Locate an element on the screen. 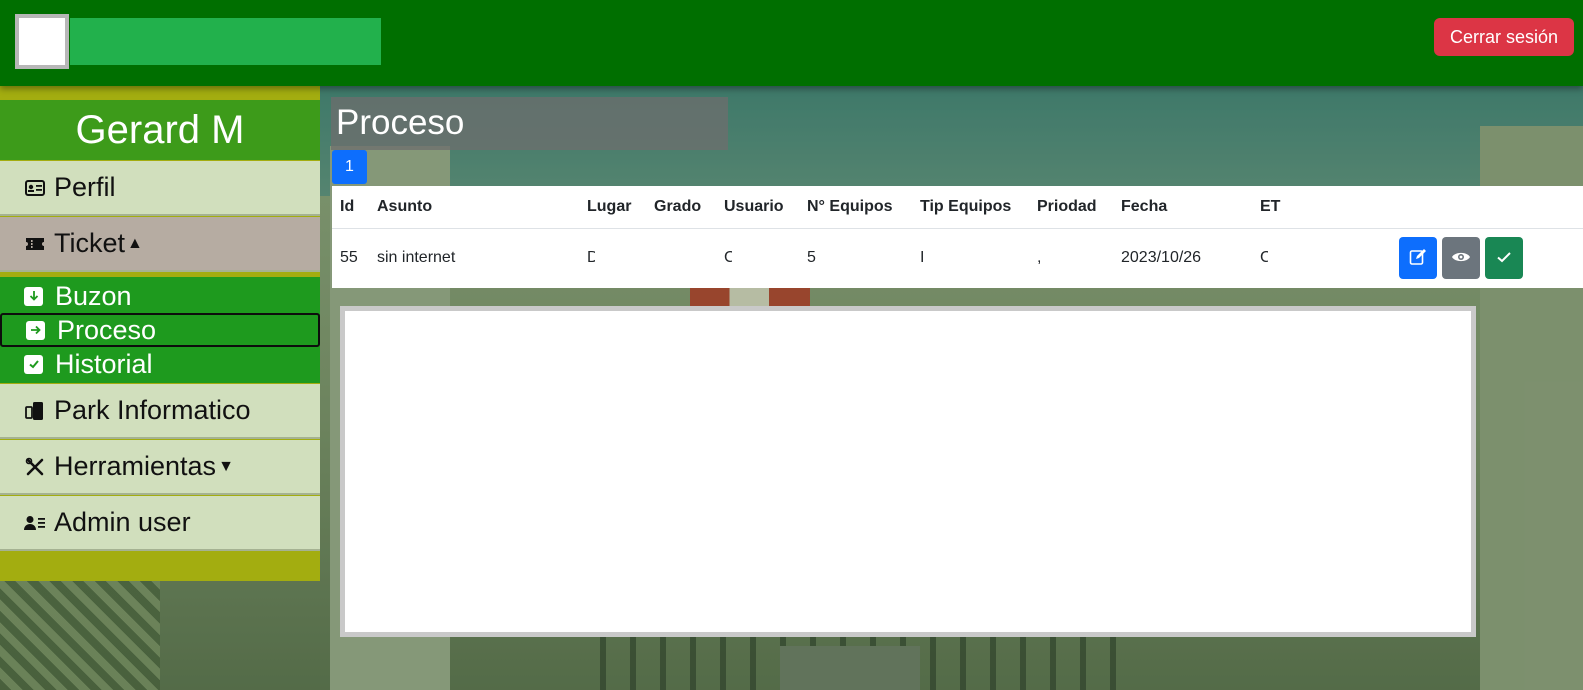 The width and height of the screenshot is (1583, 690). eye-icon is located at coordinates (1461, 258).